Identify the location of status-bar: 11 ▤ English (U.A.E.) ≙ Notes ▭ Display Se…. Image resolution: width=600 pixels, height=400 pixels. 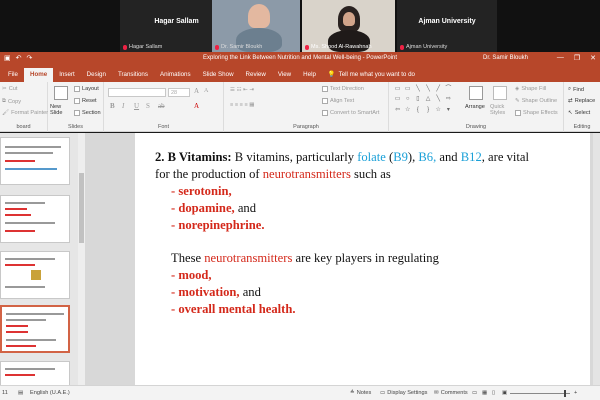
(300, 392).